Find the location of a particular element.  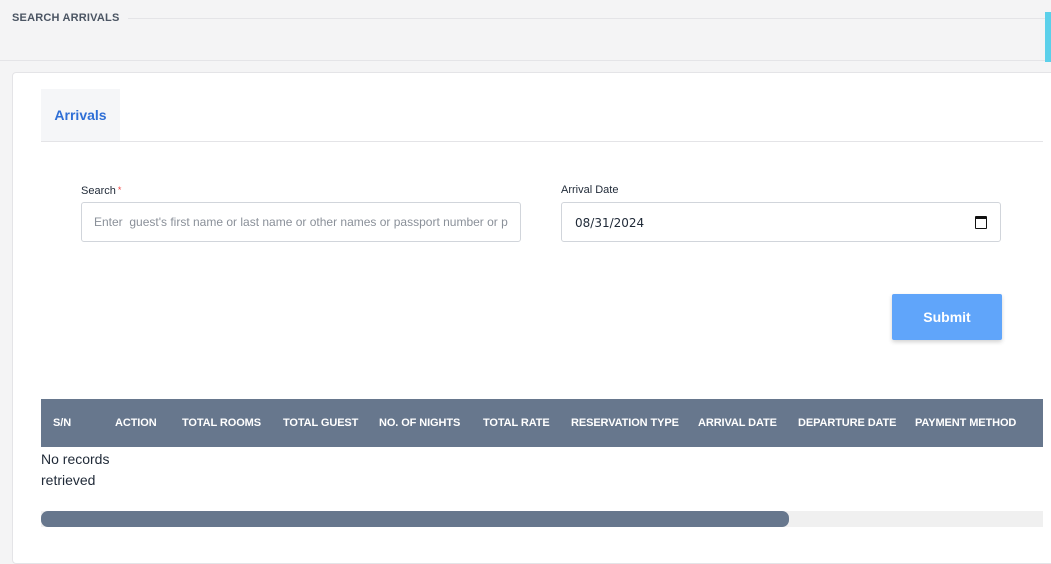

column-header: ACTION is located at coordinates (136, 423).